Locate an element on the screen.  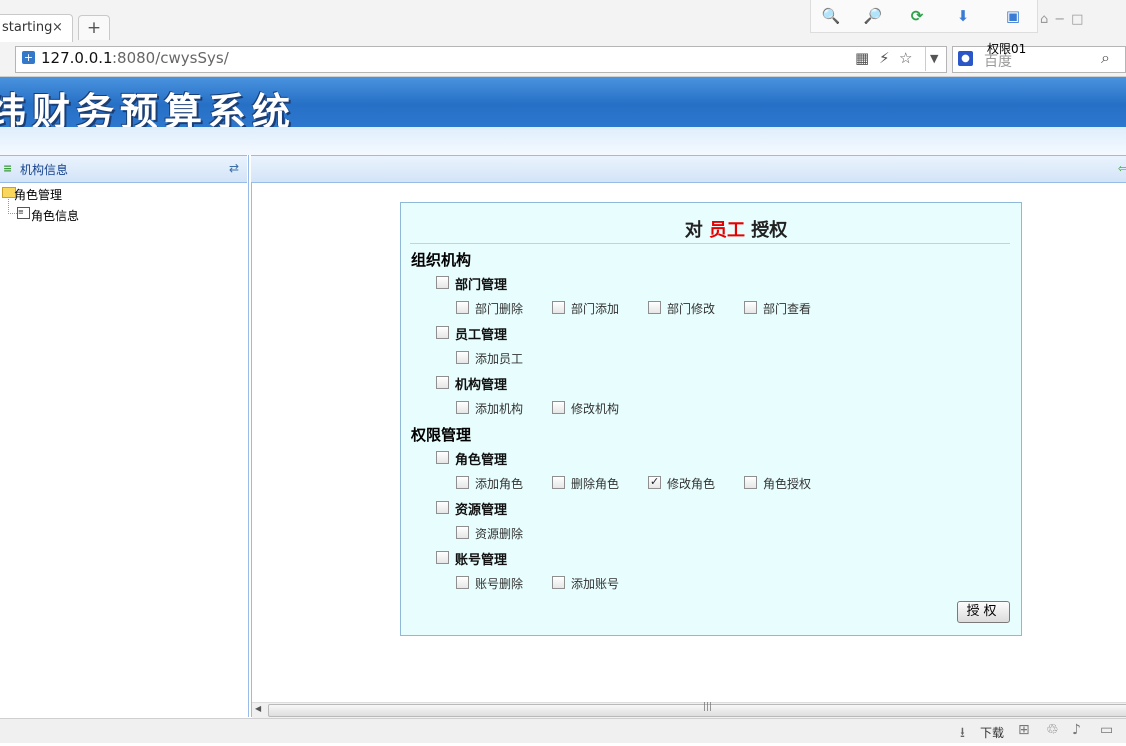
checkbox-account-add is located at coordinates (558, 582).